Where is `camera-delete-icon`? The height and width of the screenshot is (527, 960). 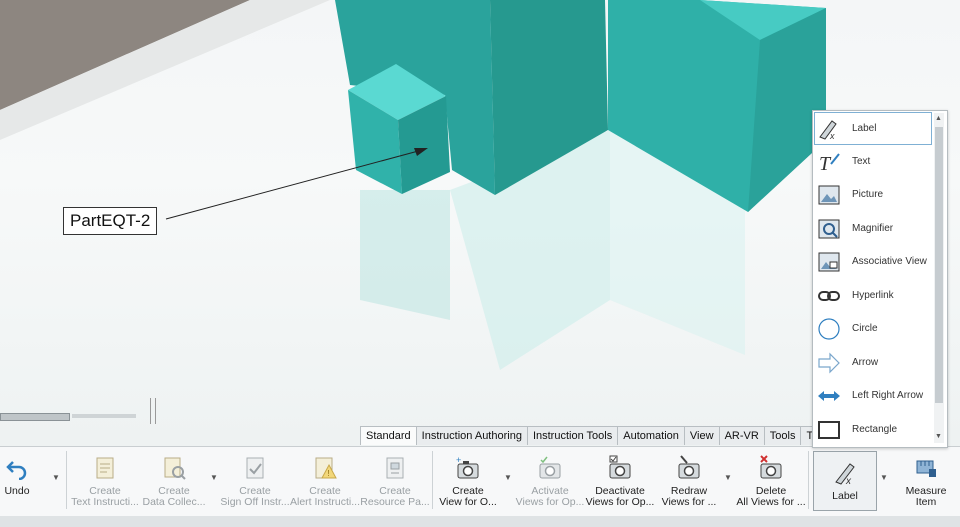 camera-delete-icon is located at coordinates (771, 468).